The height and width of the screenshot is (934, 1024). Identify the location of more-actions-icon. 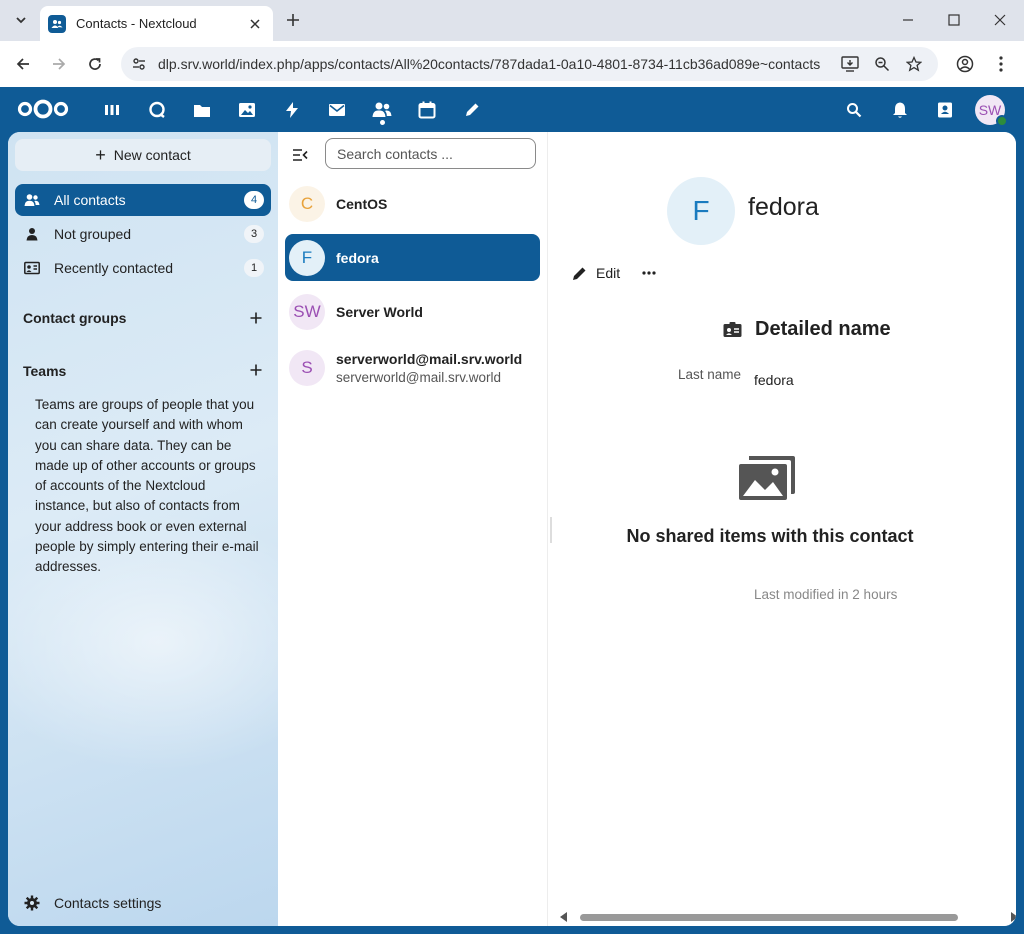
(649, 273).